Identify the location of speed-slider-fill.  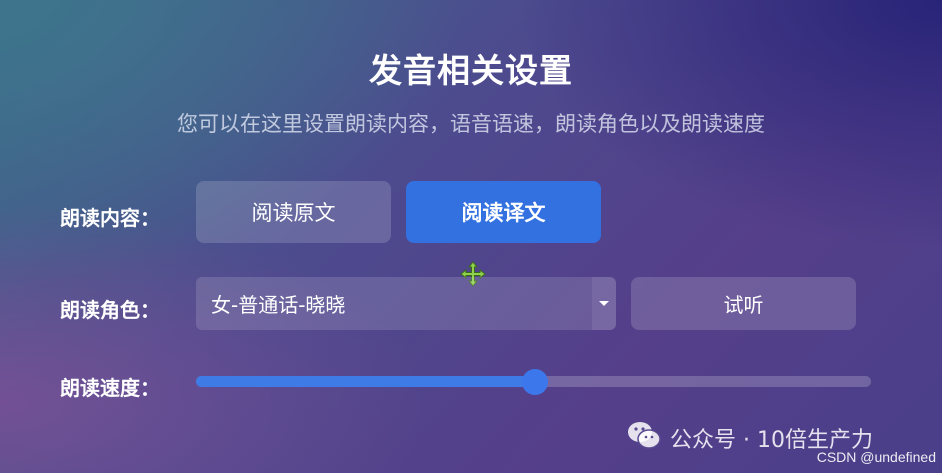
(365, 381).